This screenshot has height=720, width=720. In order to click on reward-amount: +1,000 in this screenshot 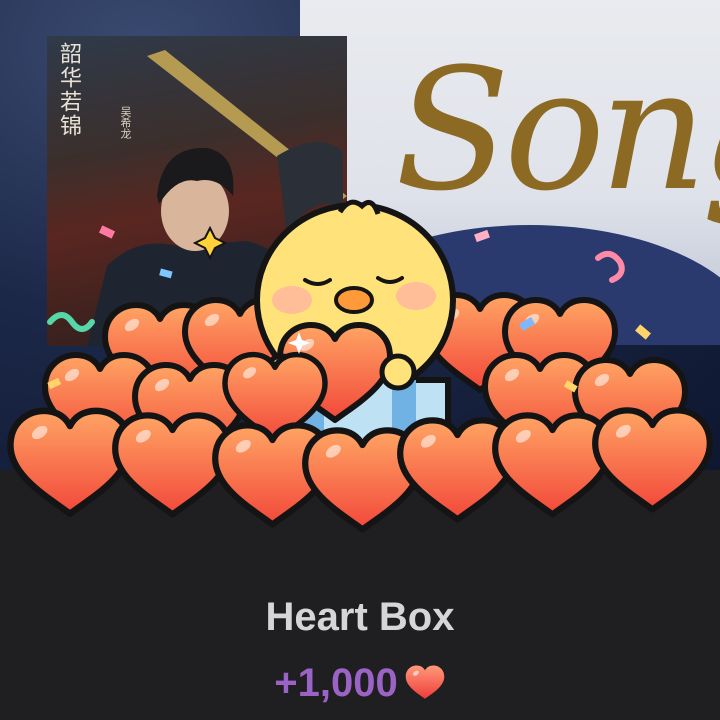, I will do `click(336, 683)`.